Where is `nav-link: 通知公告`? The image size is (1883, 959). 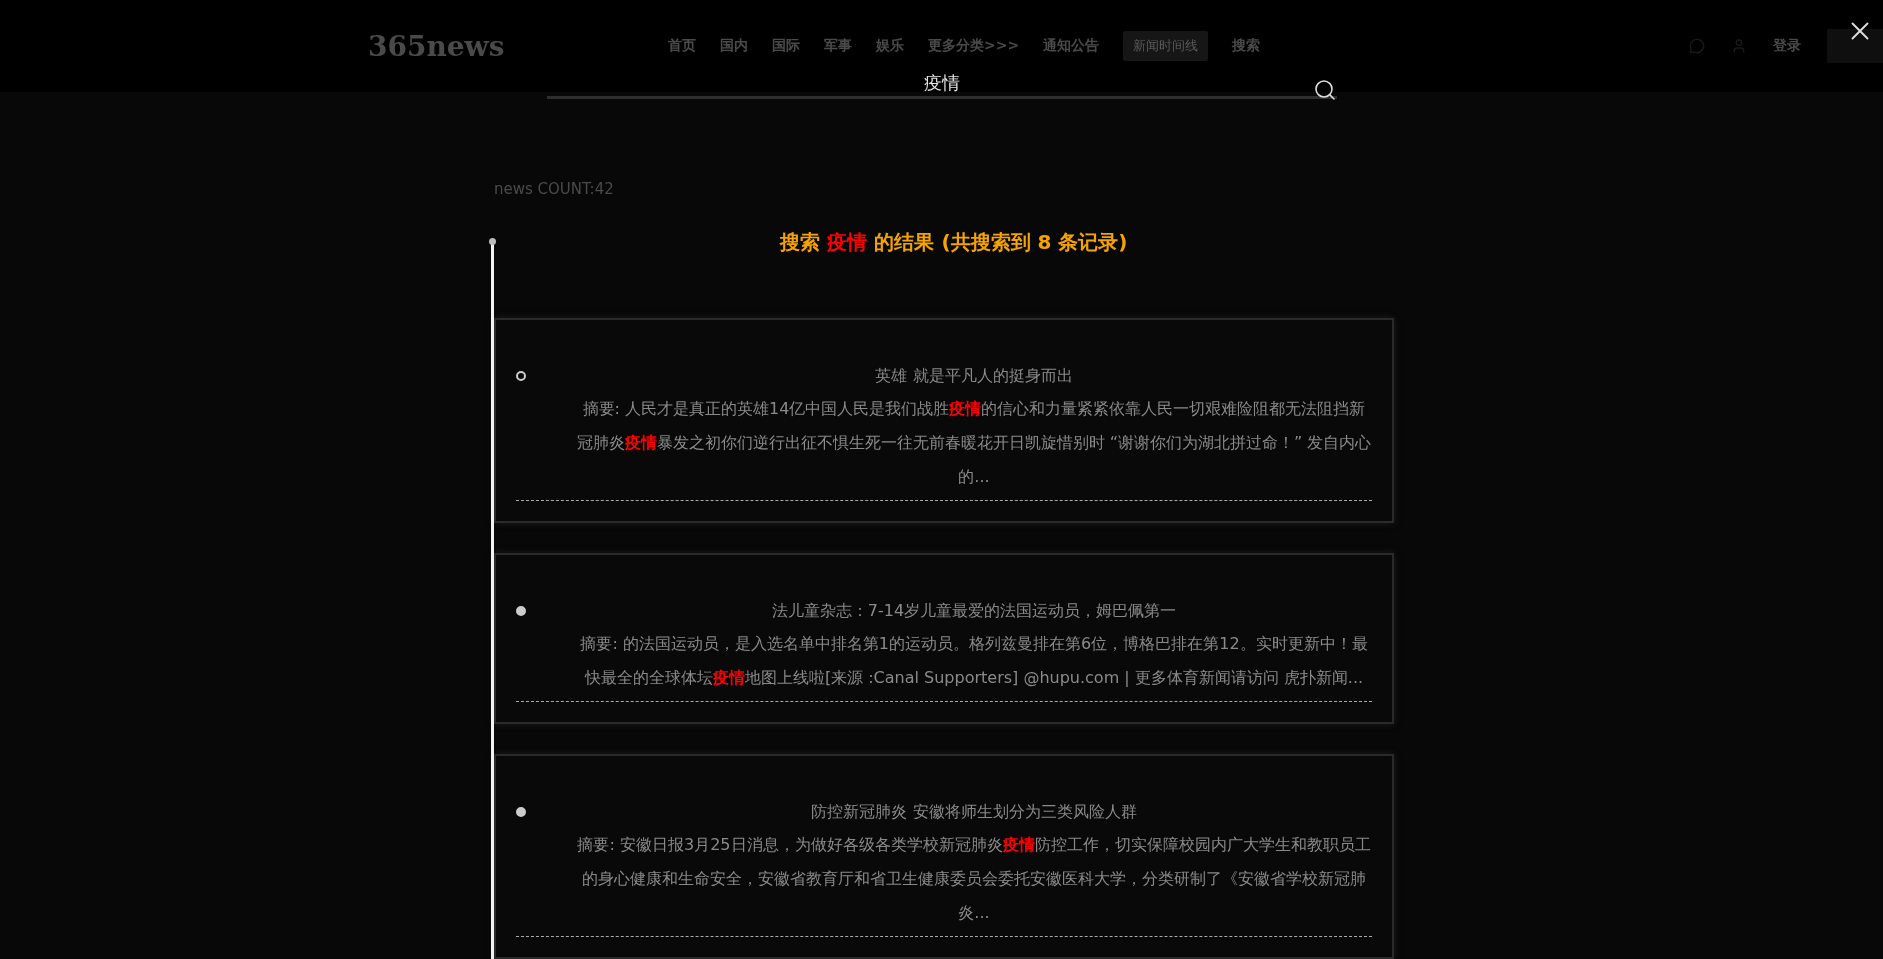 nav-link: 通知公告 is located at coordinates (1071, 46).